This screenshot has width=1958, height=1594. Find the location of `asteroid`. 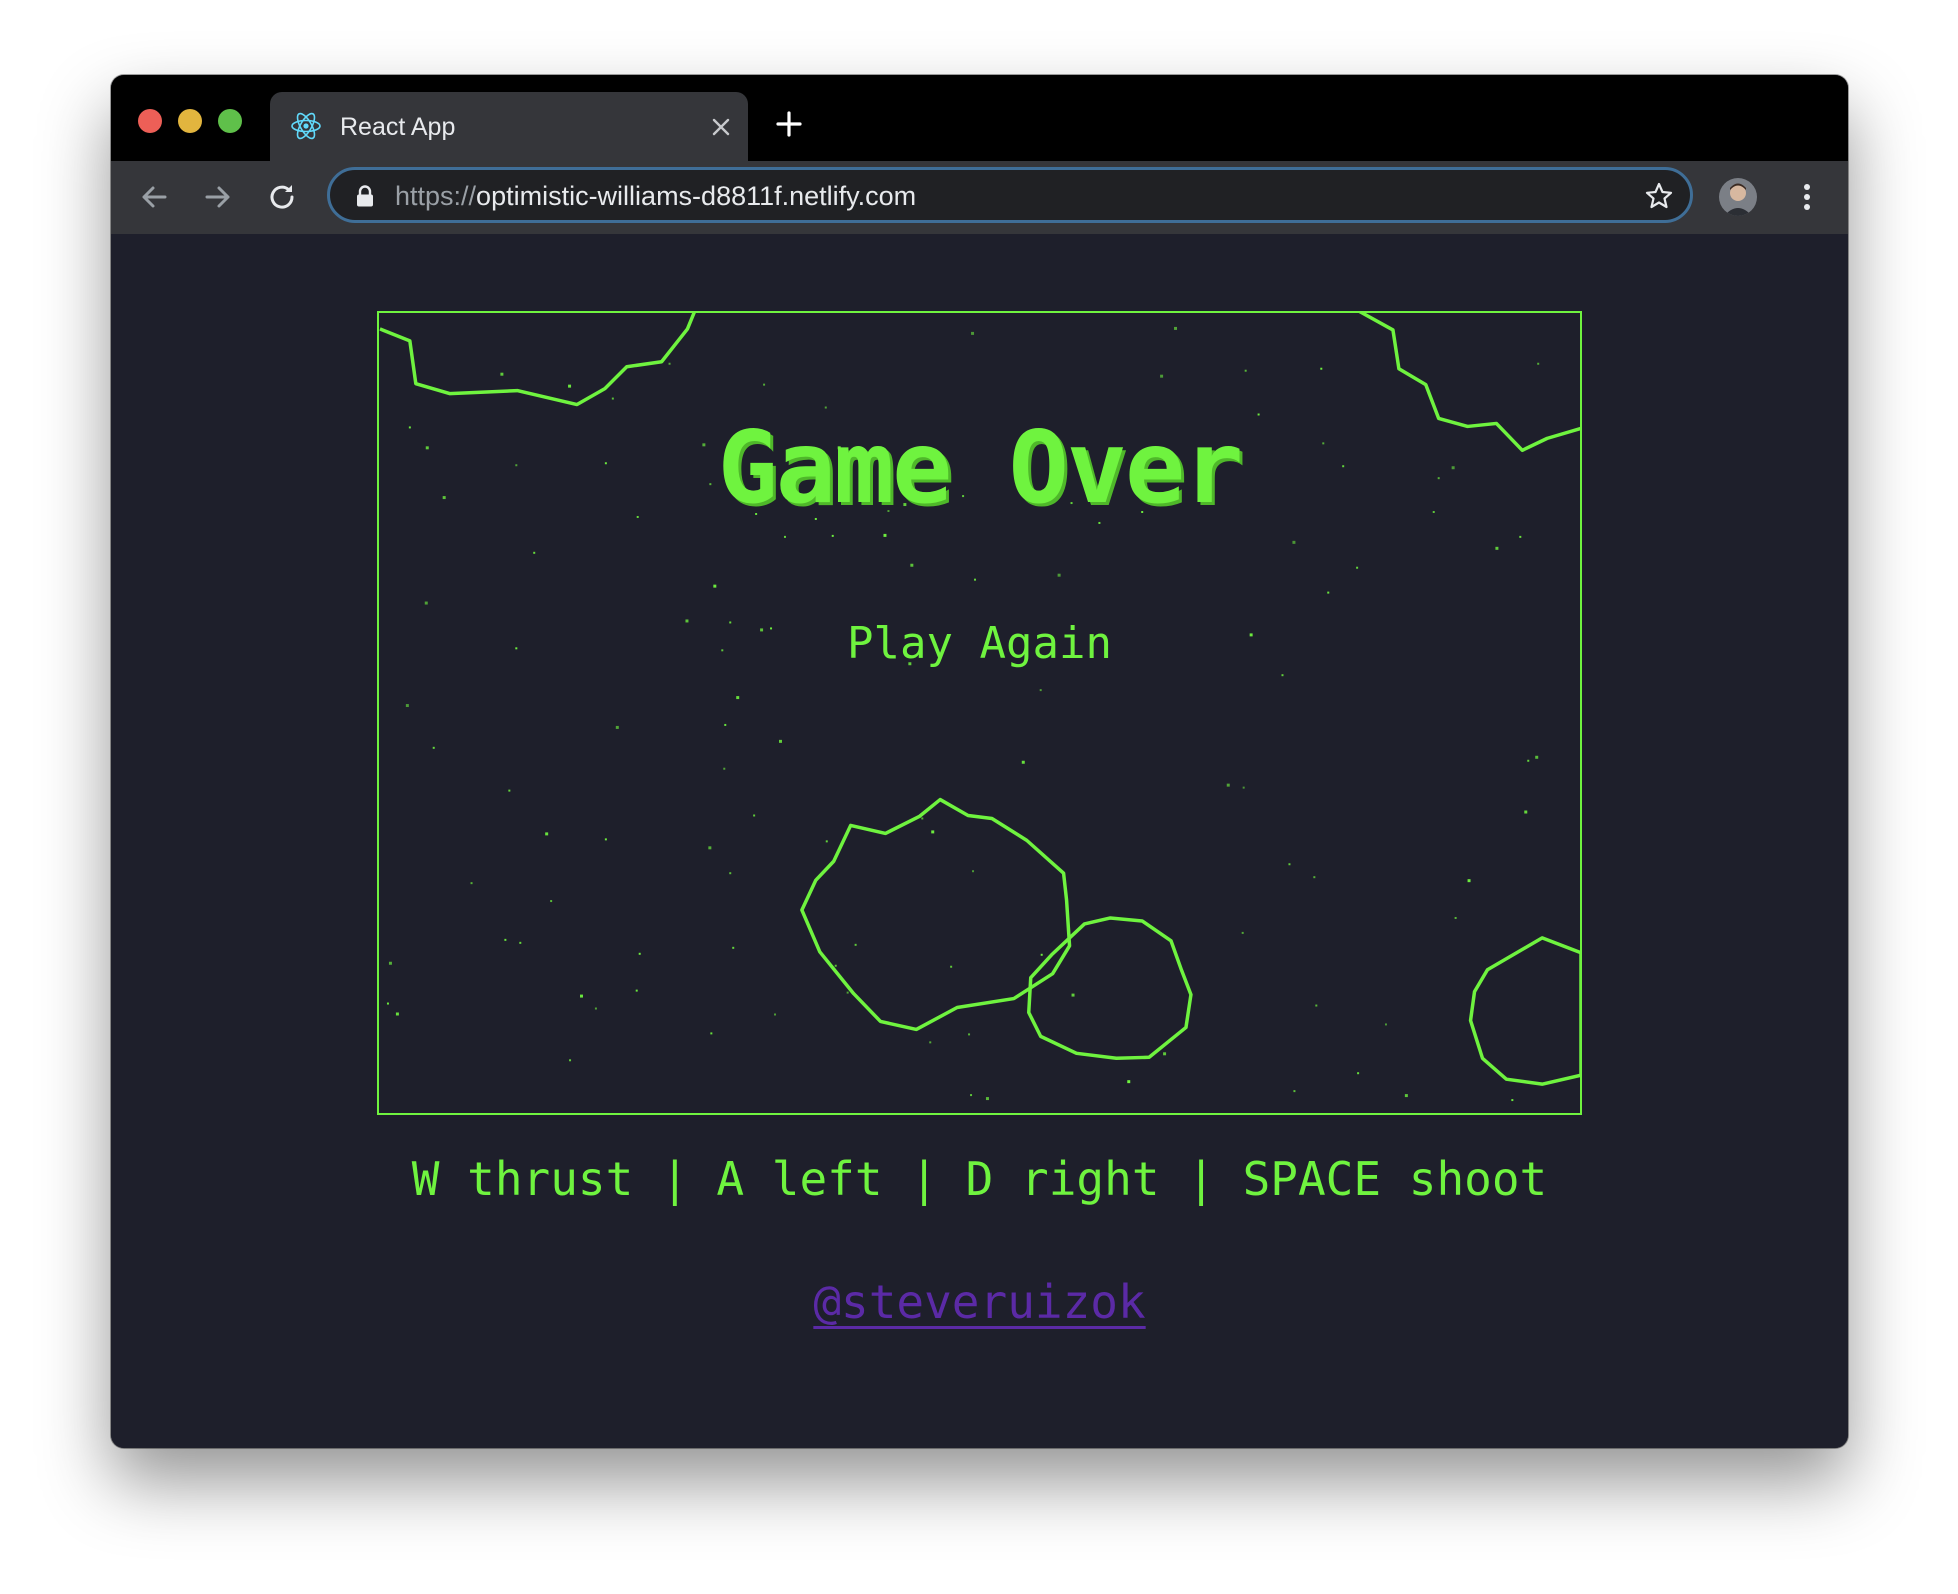

asteroid is located at coordinates (537, 360).